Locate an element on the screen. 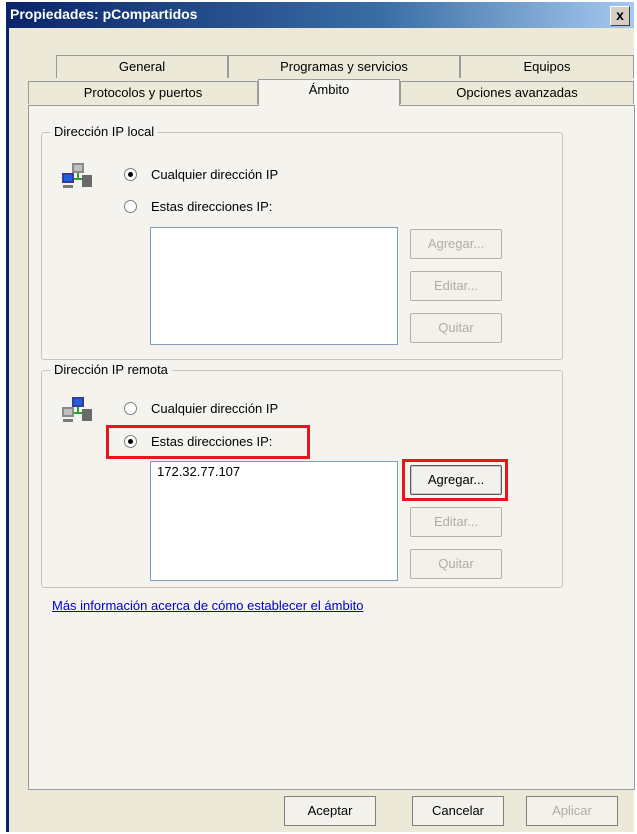 This screenshot has width=637, height=834. window-title: Propiedades: pCompartidos is located at coordinates (104, 14).